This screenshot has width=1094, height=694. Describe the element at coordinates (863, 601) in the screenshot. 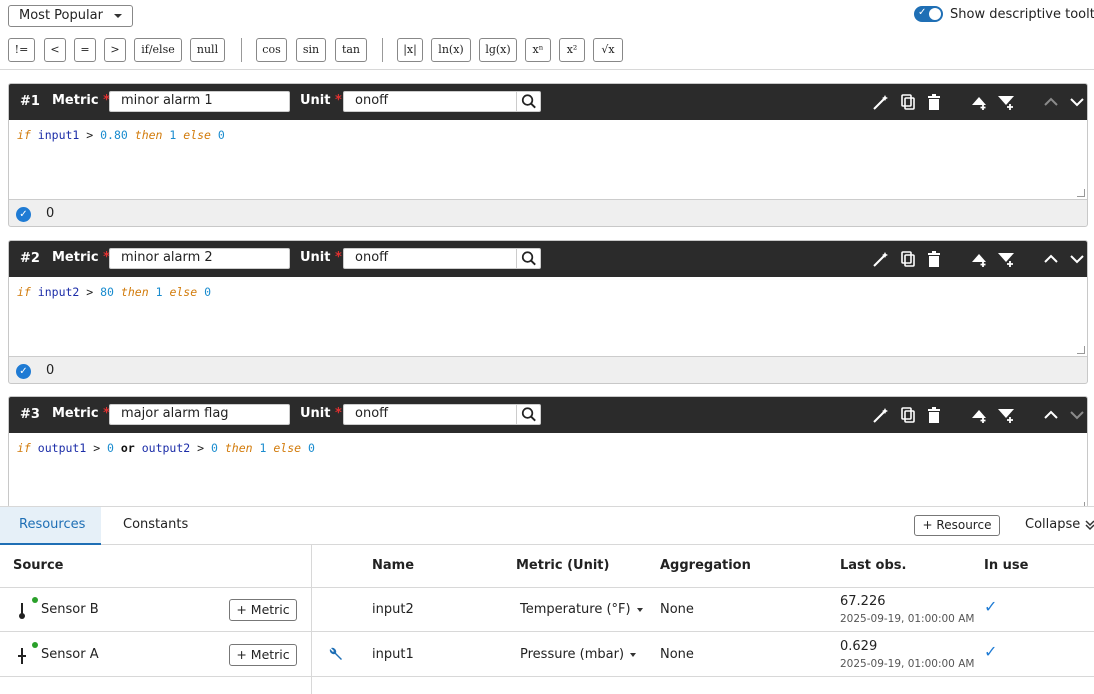

I see `last-obs-value: 67.226` at that location.